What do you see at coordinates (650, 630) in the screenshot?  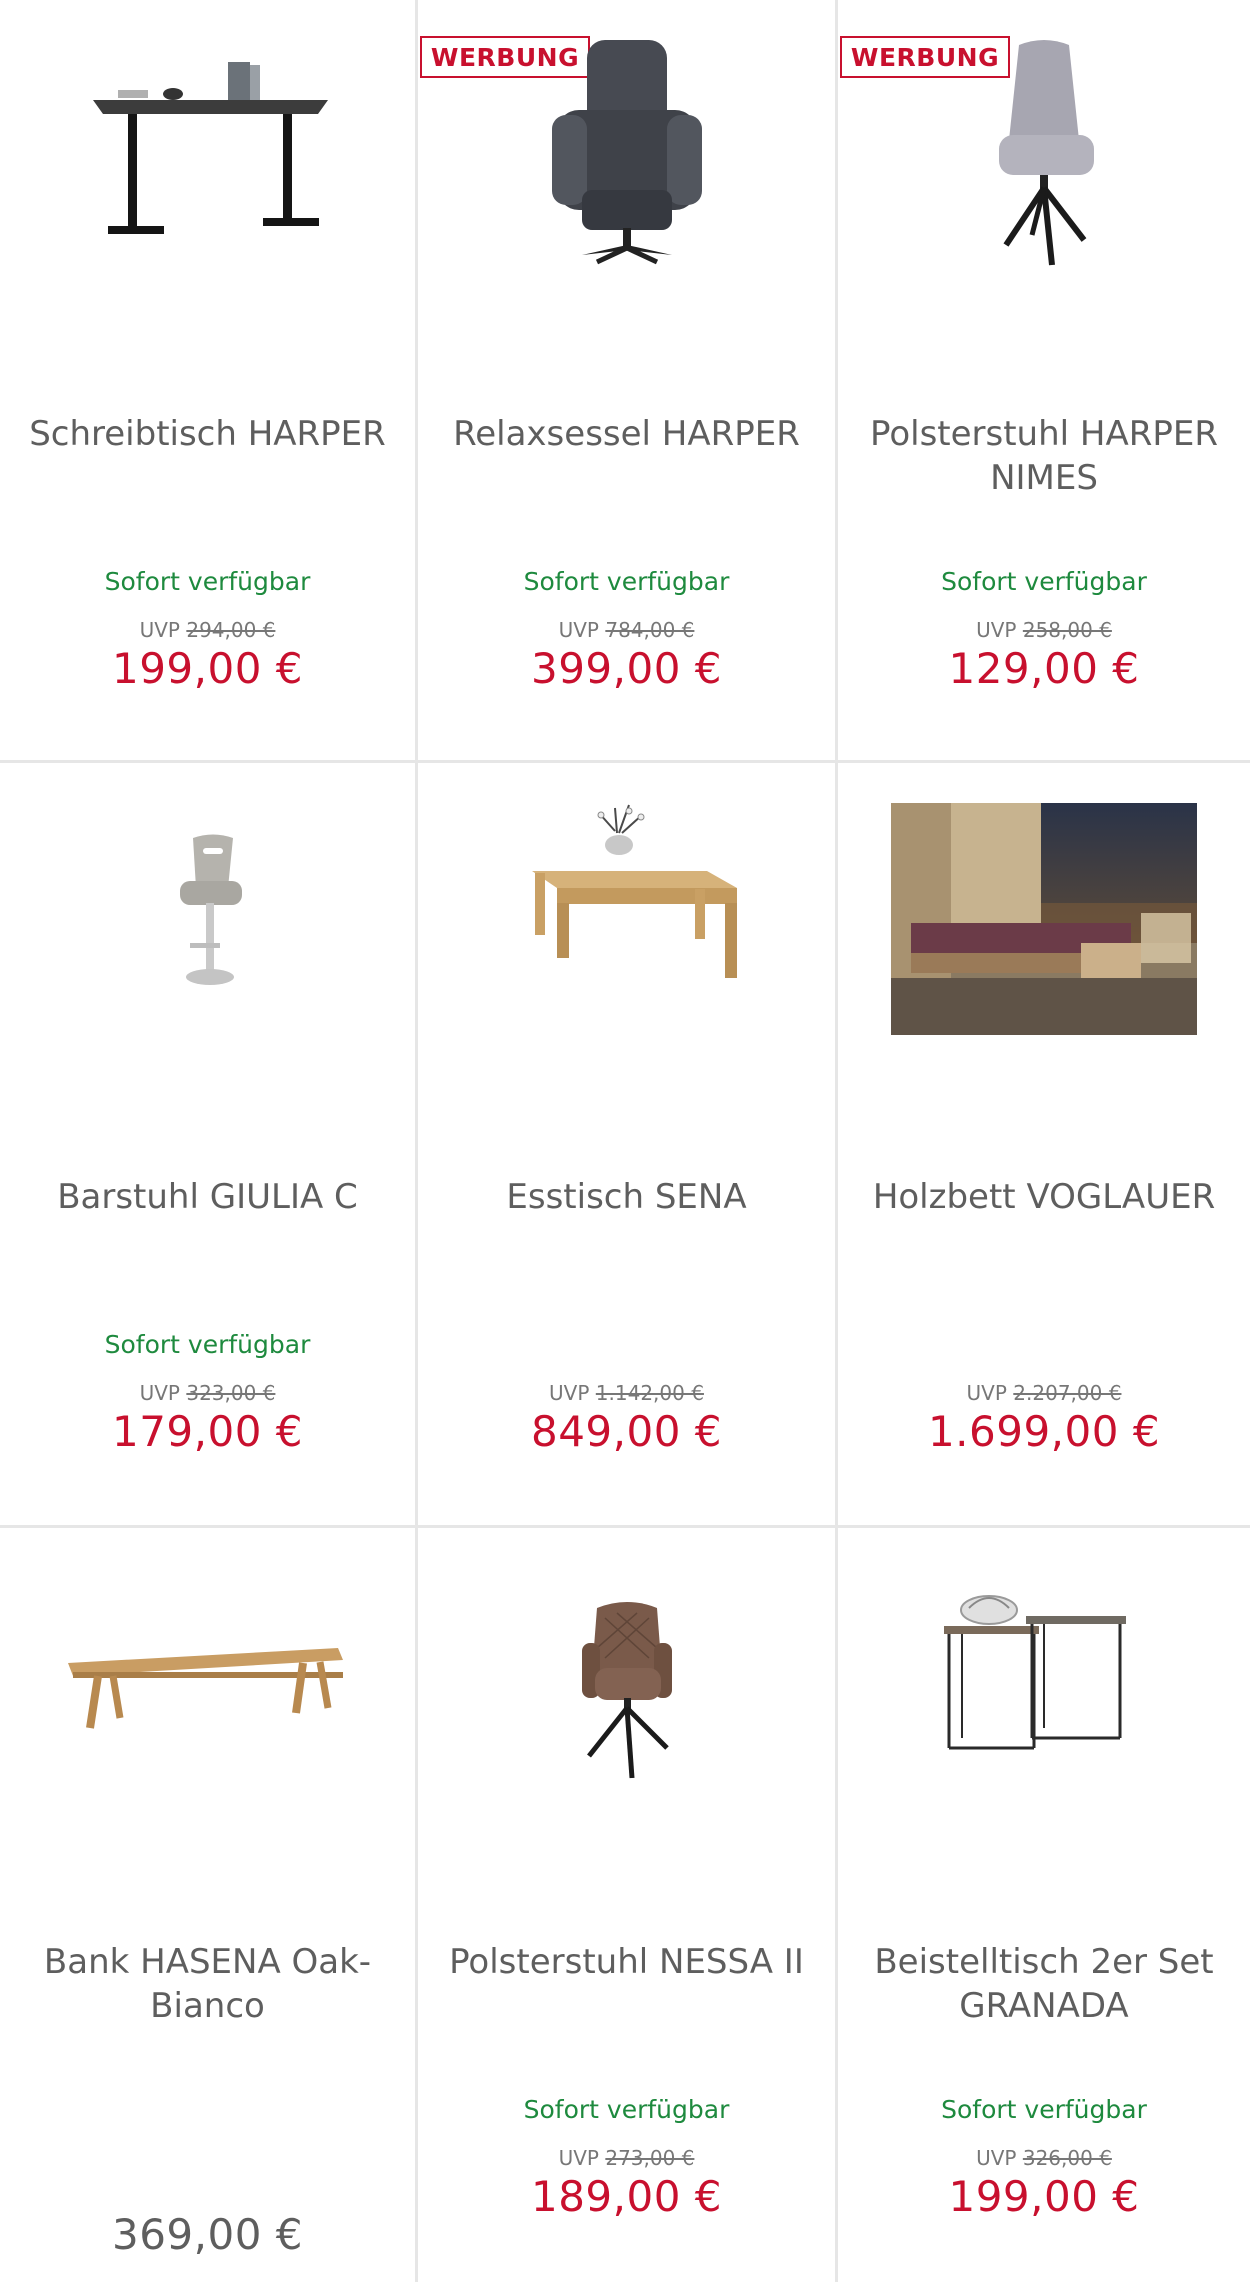 I see `uvp-old-price: 784,00 €` at bounding box center [650, 630].